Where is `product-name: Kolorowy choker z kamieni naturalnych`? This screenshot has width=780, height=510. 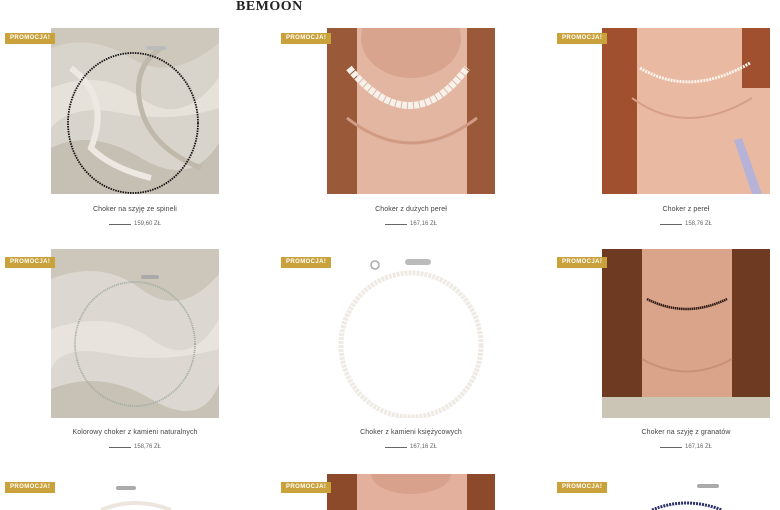 product-name: Kolorowy choker z kamieni naturalnych is located at coordinates (135, 432).